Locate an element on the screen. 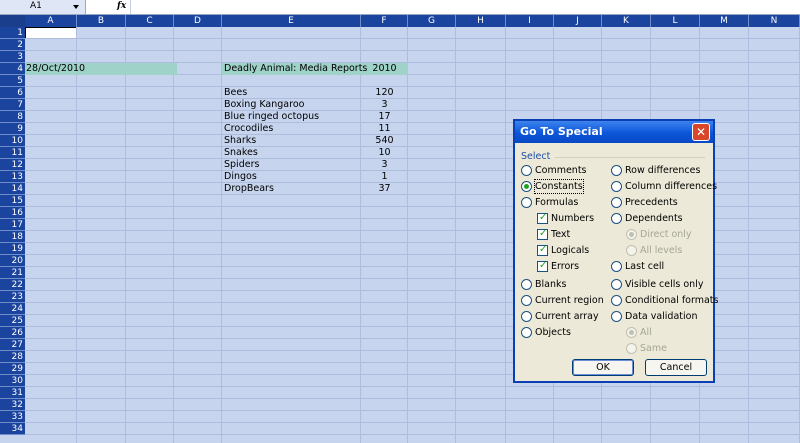  row-header-21: 21 is located at coordinates (12, 273).